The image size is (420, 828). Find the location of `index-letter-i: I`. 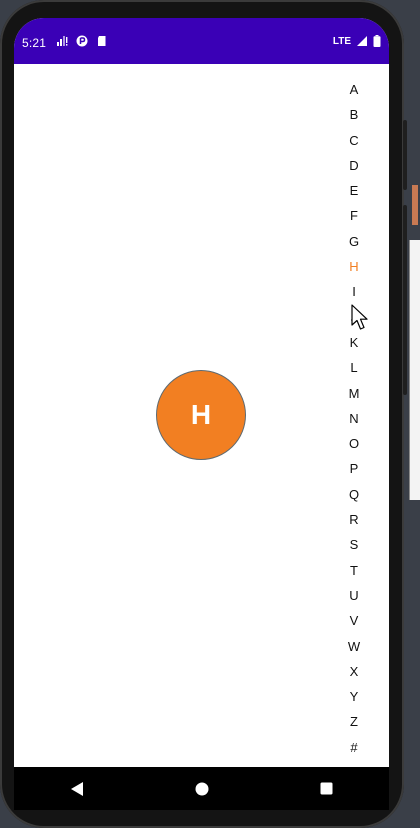

index-letter-i: I is located at coordinates (354, 291).